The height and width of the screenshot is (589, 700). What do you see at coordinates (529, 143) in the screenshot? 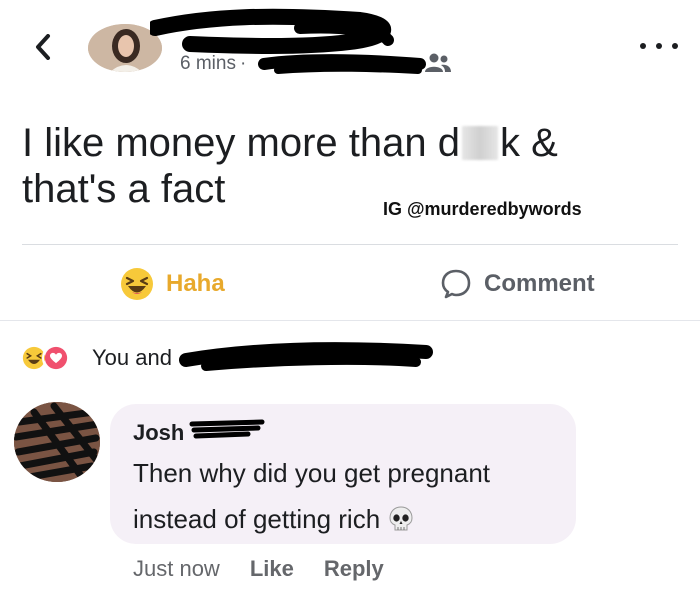
I see `post-text-line1-end: k &` at bounding box center [529, 143].